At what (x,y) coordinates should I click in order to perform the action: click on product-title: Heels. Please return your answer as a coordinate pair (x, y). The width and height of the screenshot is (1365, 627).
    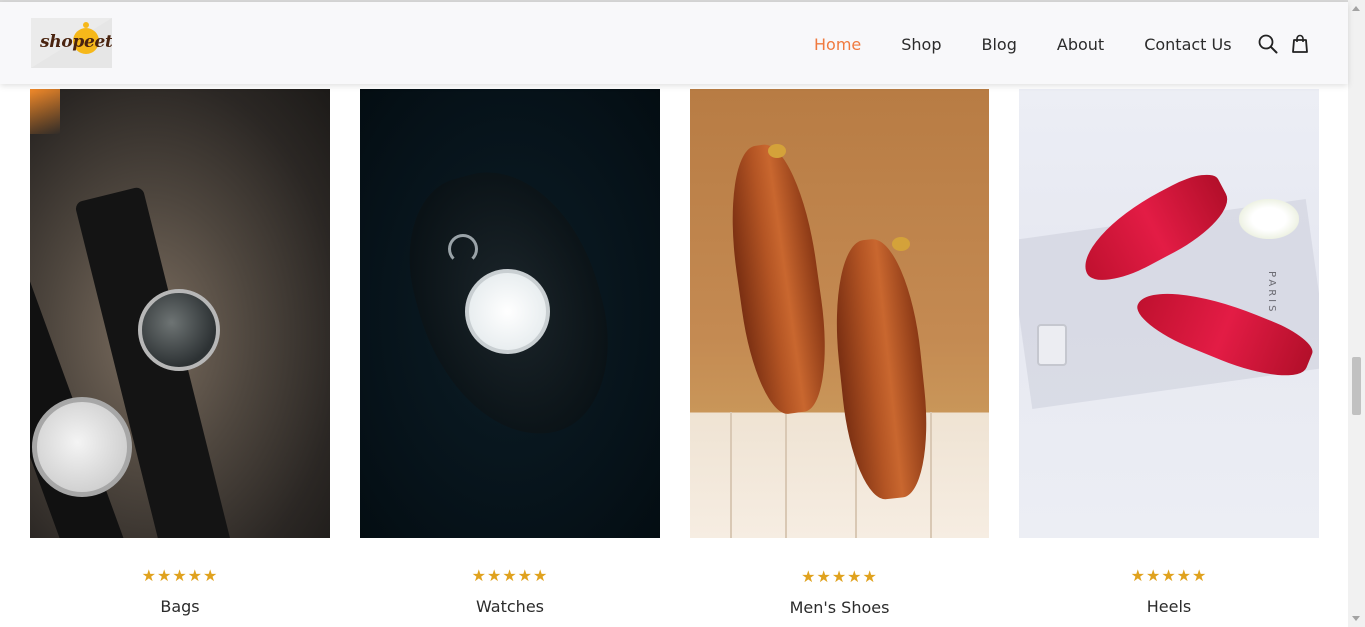
    Looking at the image, I should click on (1169, 606).